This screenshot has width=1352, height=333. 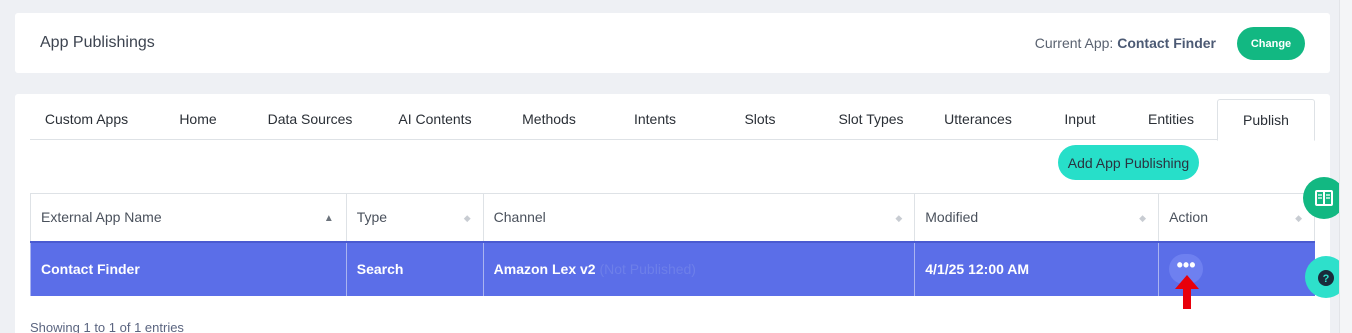 I want to click on page-scrollbar, so click(x=1345, y=166).